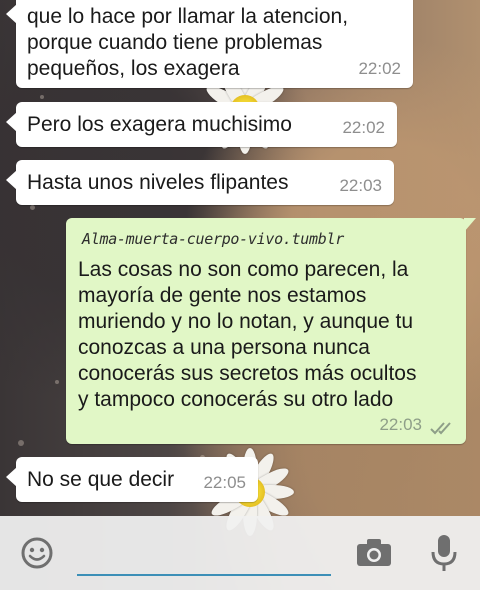  Describe the element at coordinates (204, 554) in the screenshot. I see `message-input` at that location.